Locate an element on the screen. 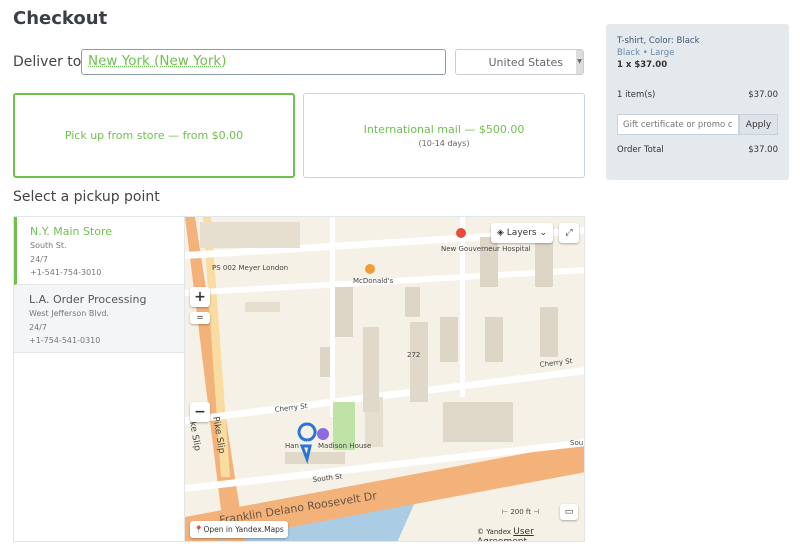  order-total: $37.00 is located at coordinates (763, 150).